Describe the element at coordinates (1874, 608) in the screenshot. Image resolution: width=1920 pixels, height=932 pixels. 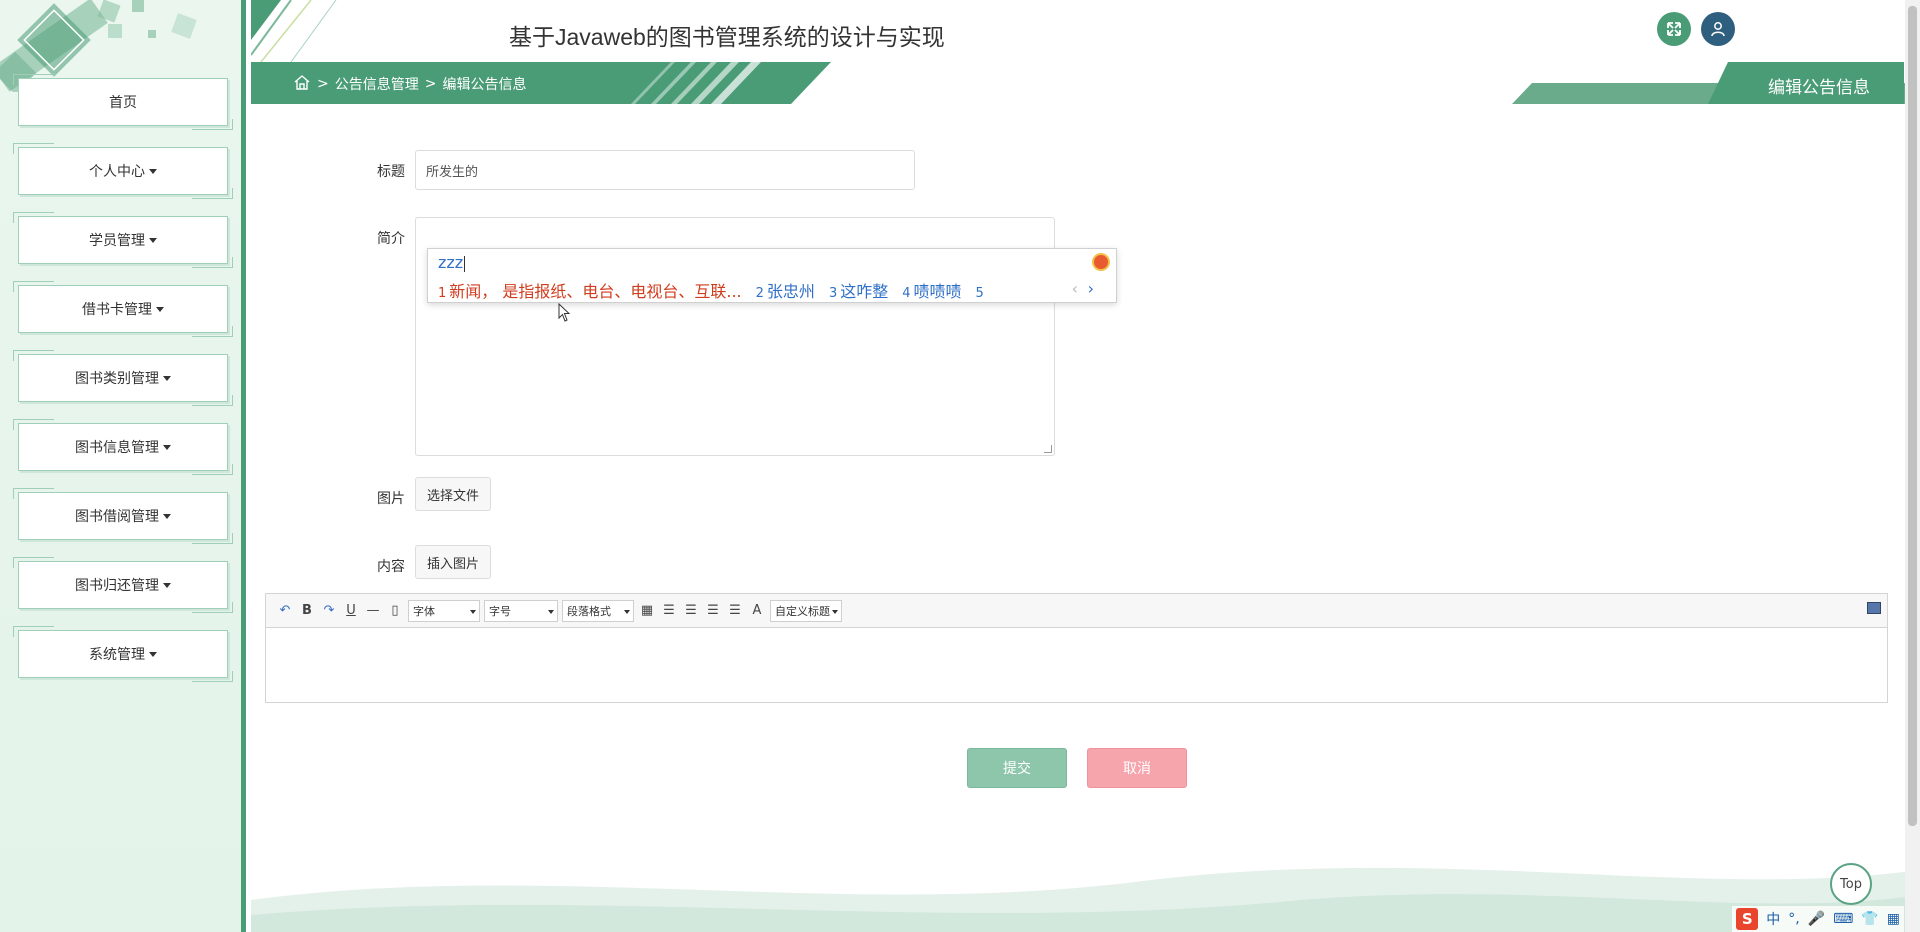
I see `fullscreen-editor-icon` at that location.